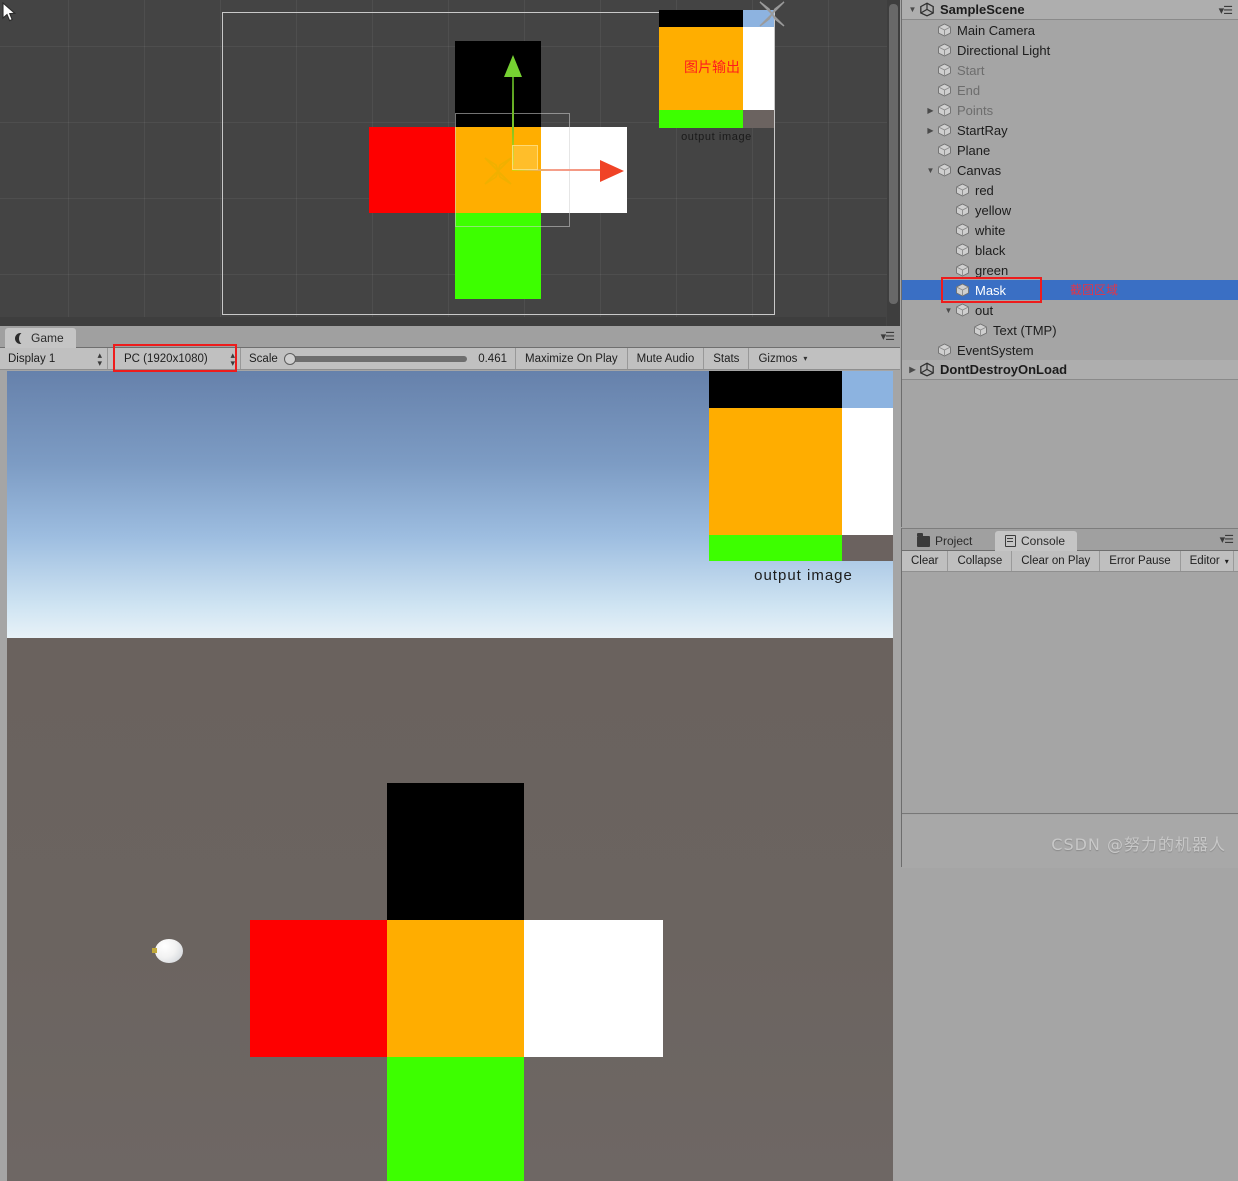 Image resolution: width=1238 pixels, height=1181 pixels. What do you see at coordinates (992, 270) in the screenshot?
I see `hierarchy-item-label: green` at bounding box center [992, 270].